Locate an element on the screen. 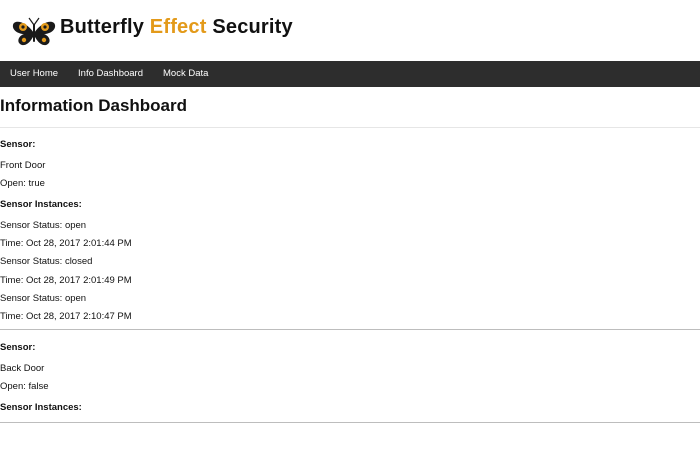  instance-time: Time: Oct 28, 2017 2:01:49 PM is located at coordinates (66, 280).